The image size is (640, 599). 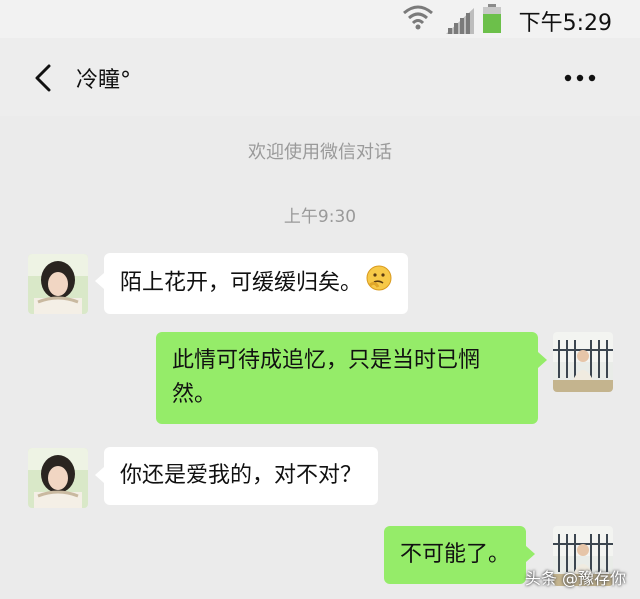 I want to click on more-dots-icon, so click(x=580, y=78).